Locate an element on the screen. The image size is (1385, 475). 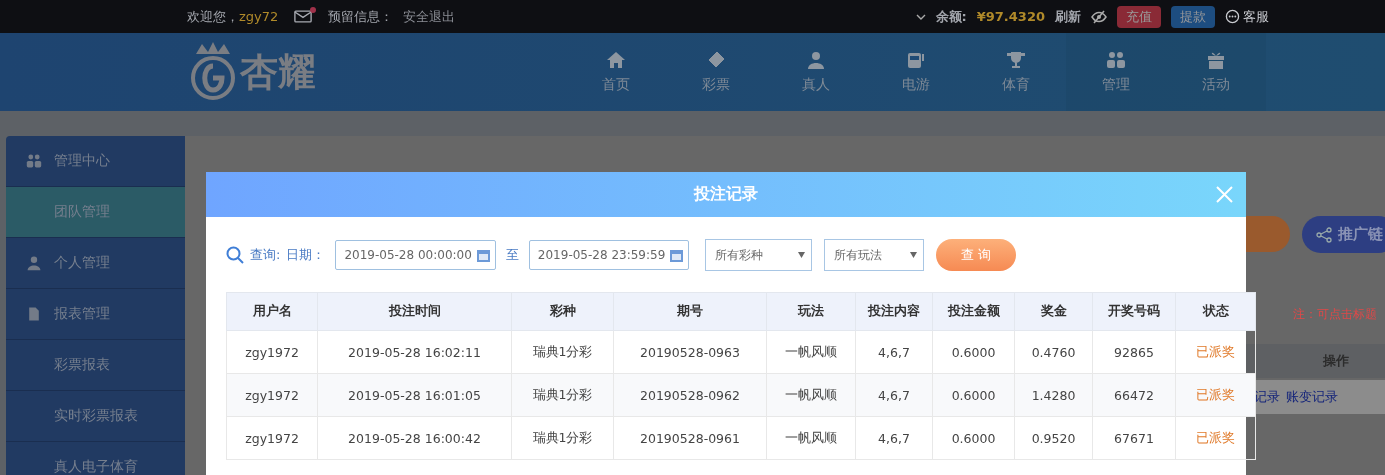
withdraw-button: 提款 is located at coordinates (1193, 16).